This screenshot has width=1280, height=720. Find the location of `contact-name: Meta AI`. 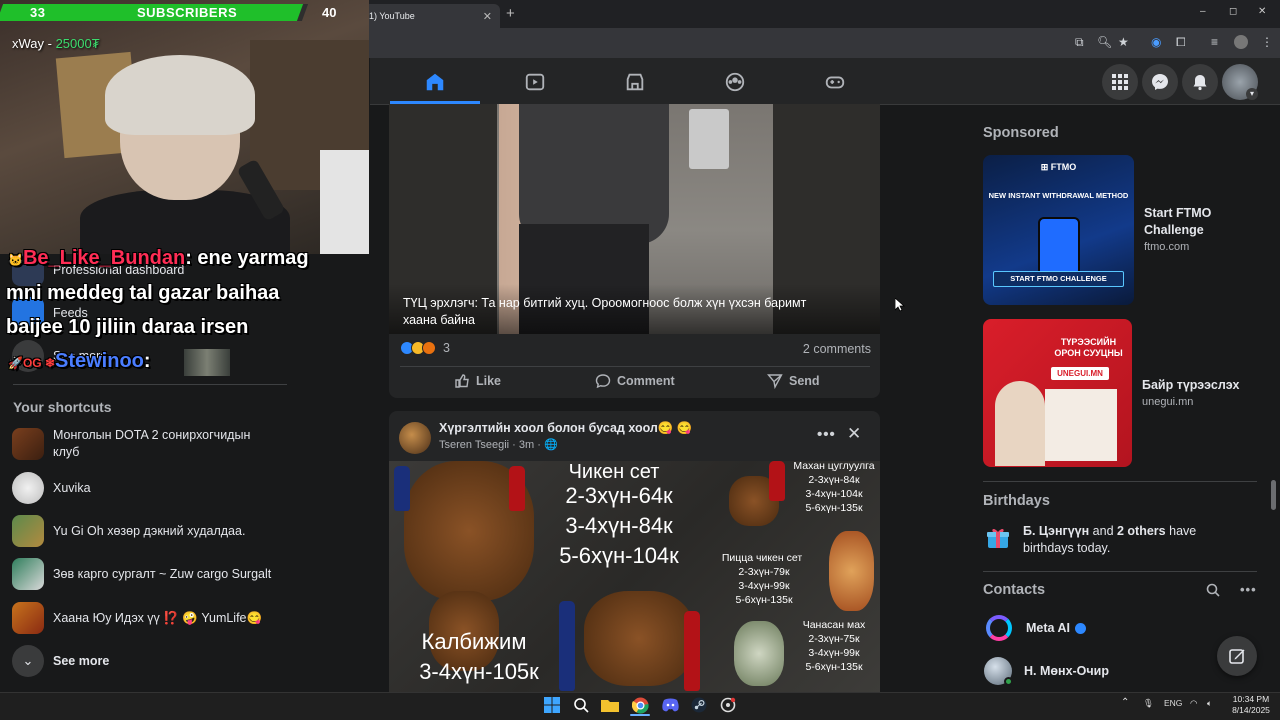

contact-name: Meta AI is located at coordinates (1048, 628).